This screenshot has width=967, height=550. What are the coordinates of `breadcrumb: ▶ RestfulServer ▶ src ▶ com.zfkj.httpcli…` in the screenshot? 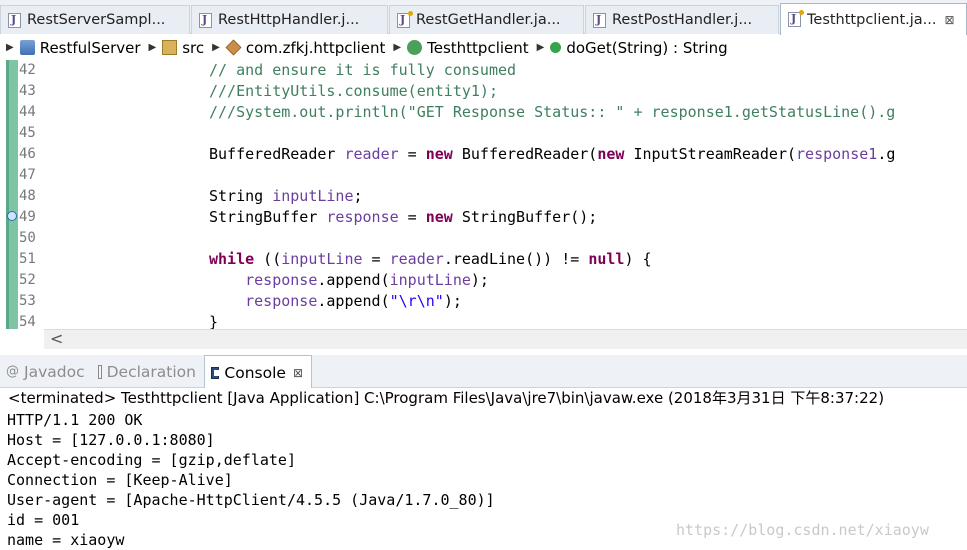 It's located at (483, 48).